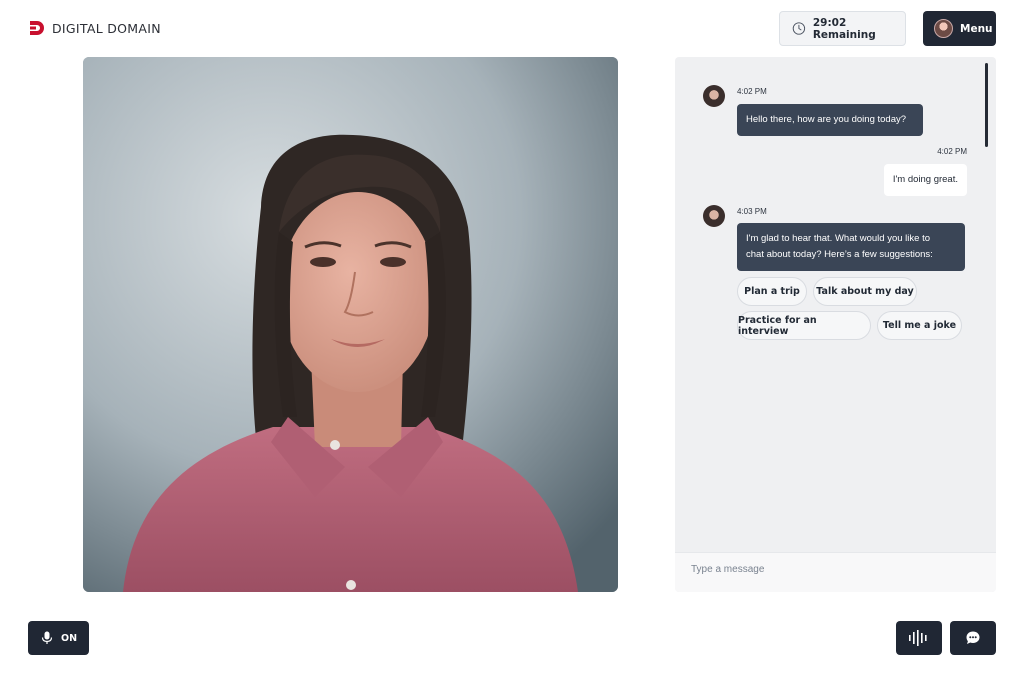  Describe the element at coordinates (804, 325) in the screenshot. I see `suggestion-chip: Practice for an interview` at that location.